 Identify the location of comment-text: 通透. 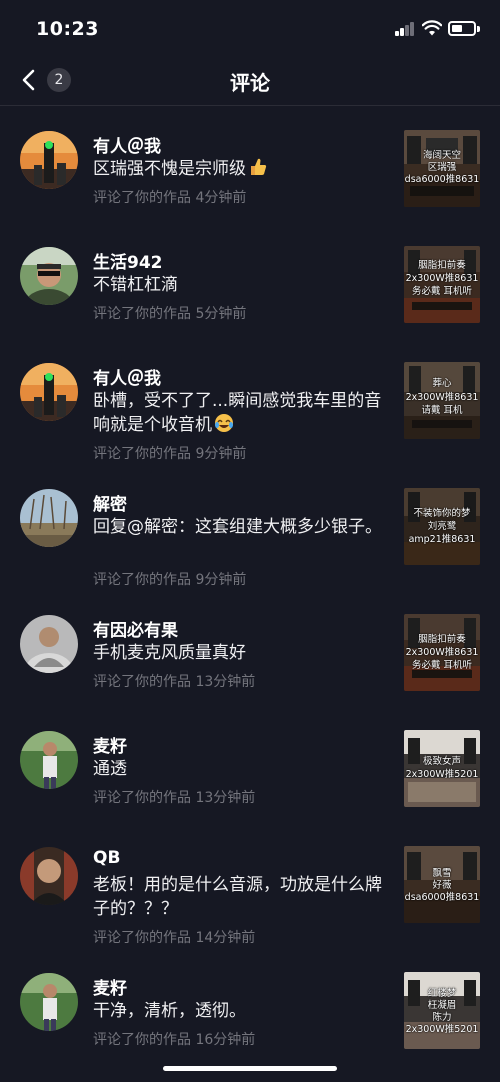
(110, 769).